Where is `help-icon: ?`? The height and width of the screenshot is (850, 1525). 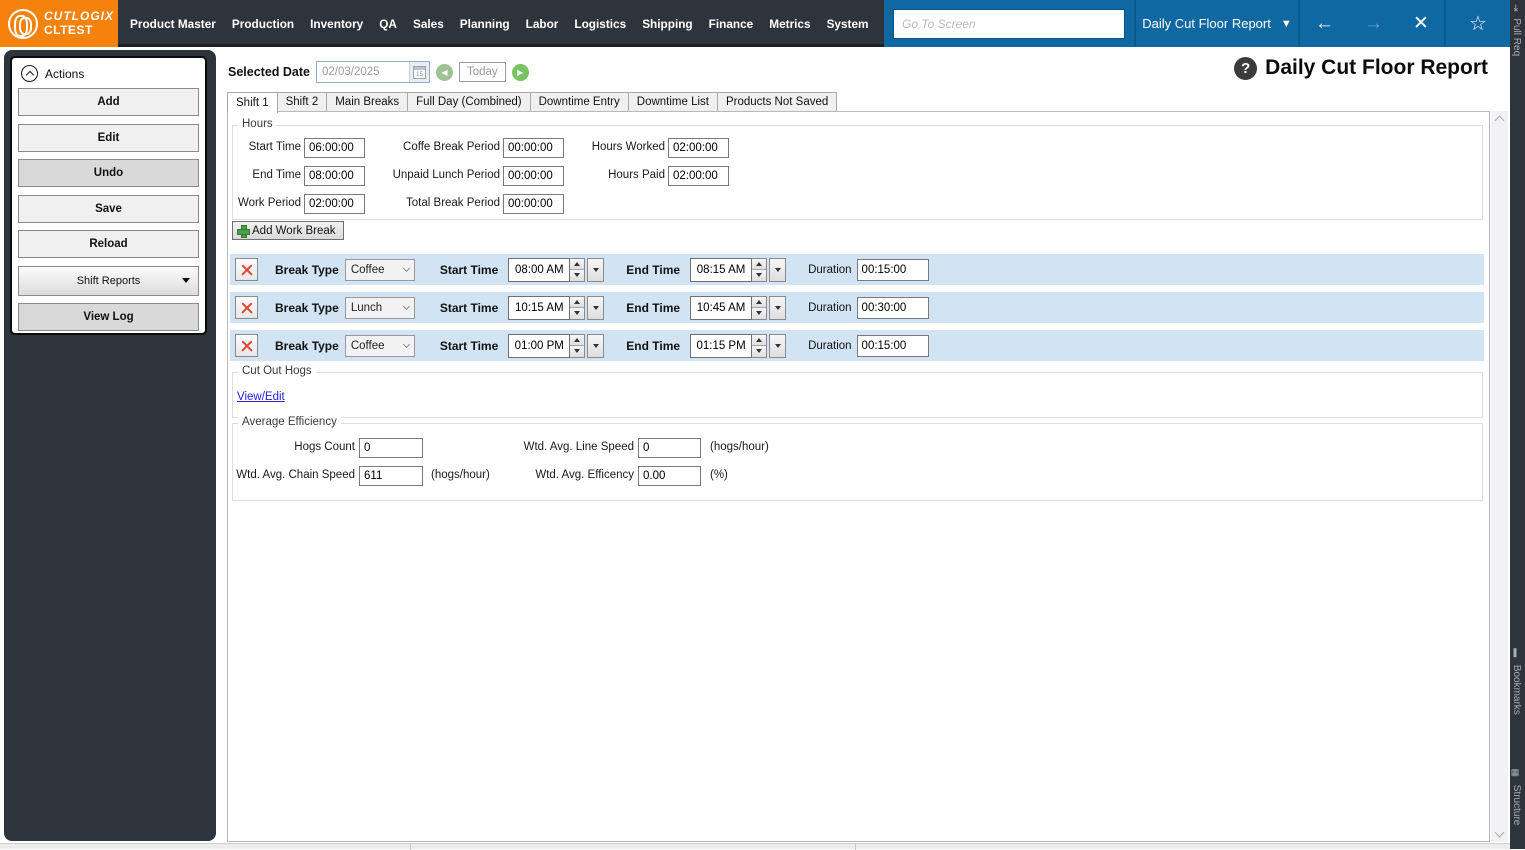
help-icon: ? is located at coordinates (1245, 68).